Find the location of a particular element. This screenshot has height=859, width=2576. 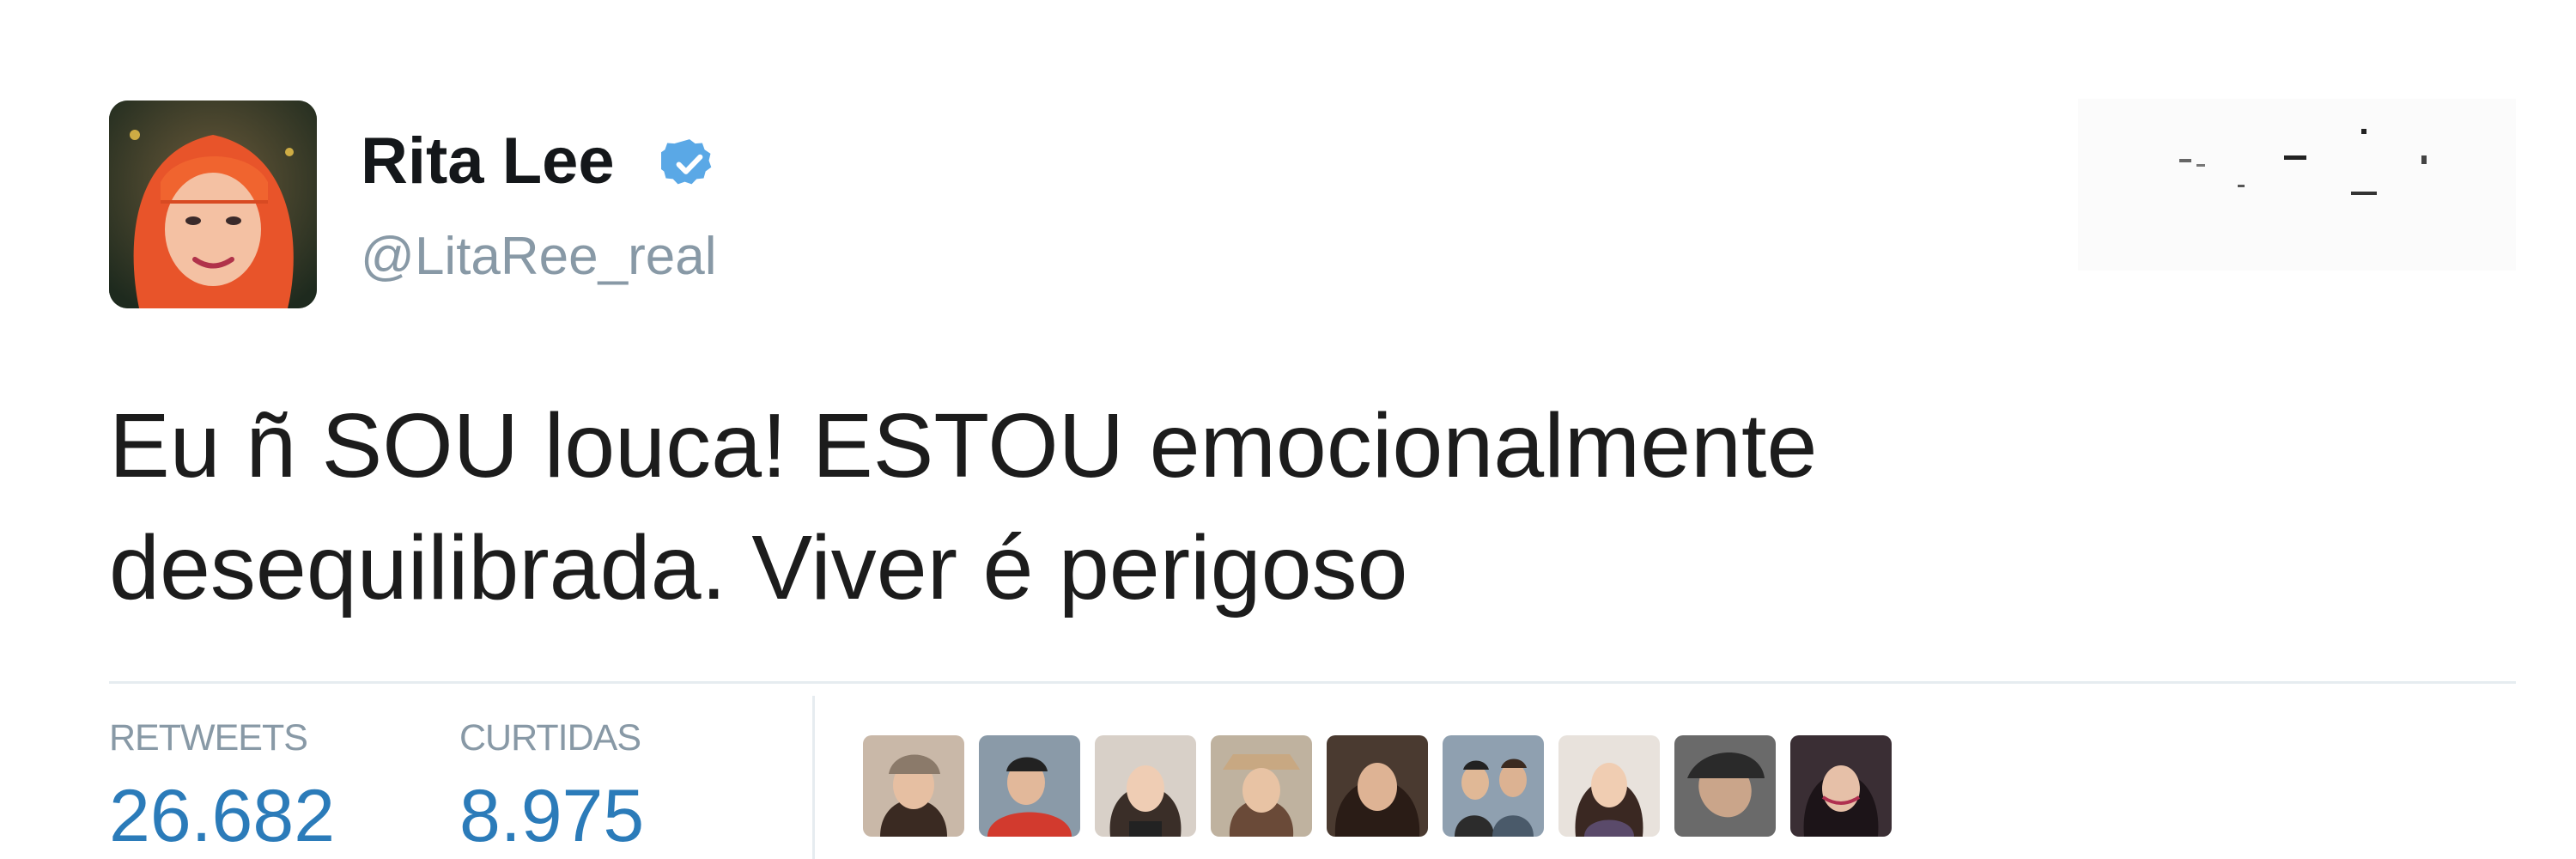

follow-area-obscured is located at coordinates (2262, 185).